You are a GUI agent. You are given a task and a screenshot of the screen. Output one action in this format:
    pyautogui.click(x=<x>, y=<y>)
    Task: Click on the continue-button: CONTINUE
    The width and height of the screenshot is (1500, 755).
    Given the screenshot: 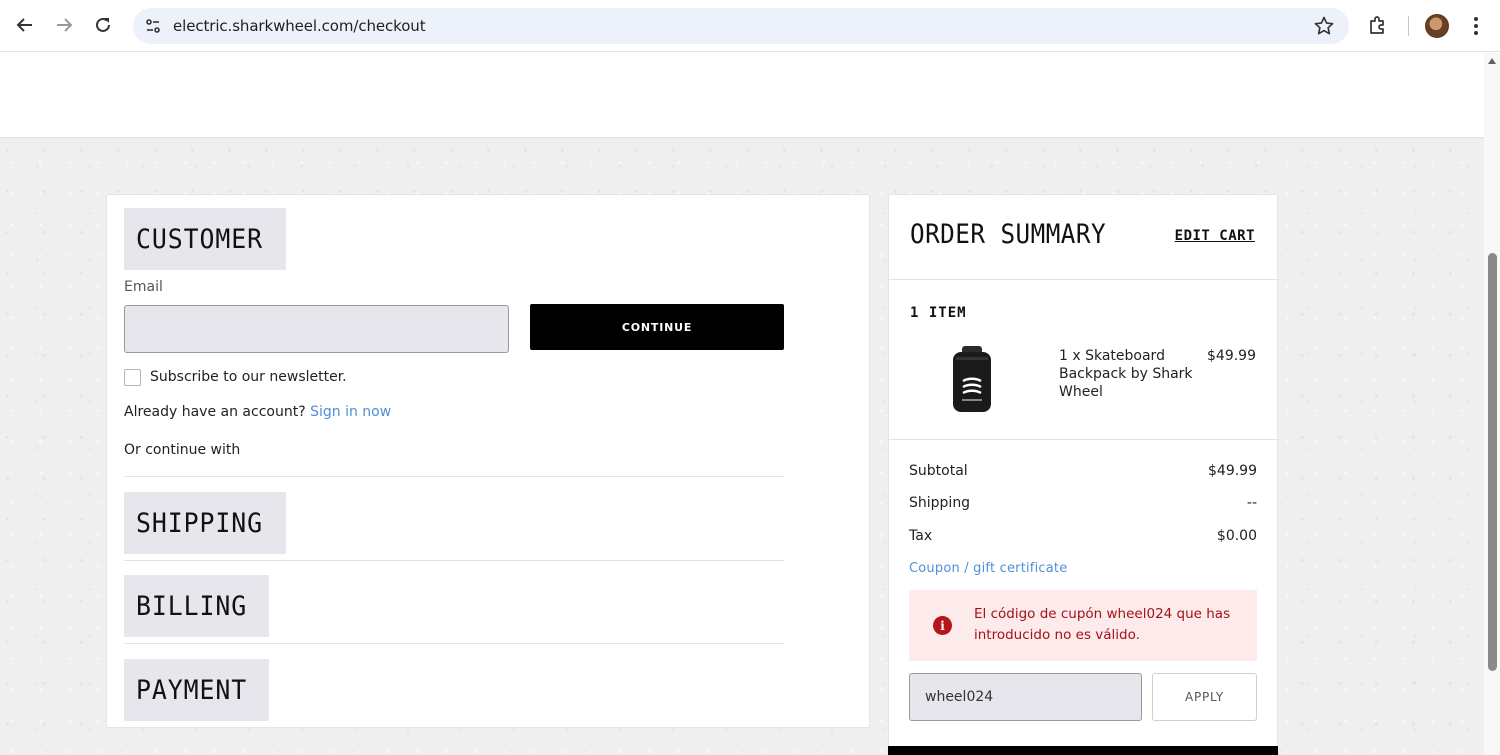 What is the action you would take?
    pyautogui.click(x=657, y=327)
    